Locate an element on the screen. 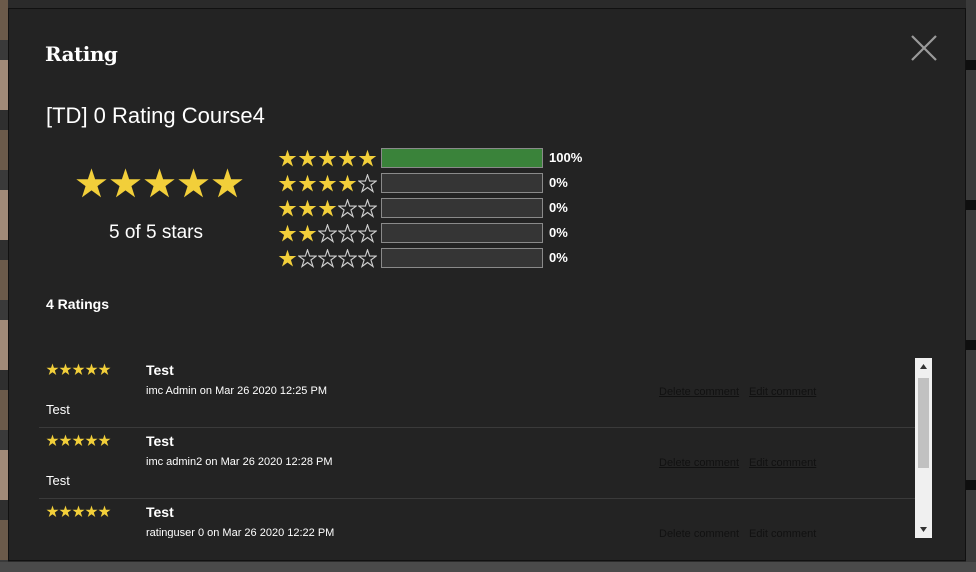 This screenshot has width=976, height=572. comment-author-date: imc Admin on Mar 26 2020 12:25 PM is located at coordinates (236, 391).